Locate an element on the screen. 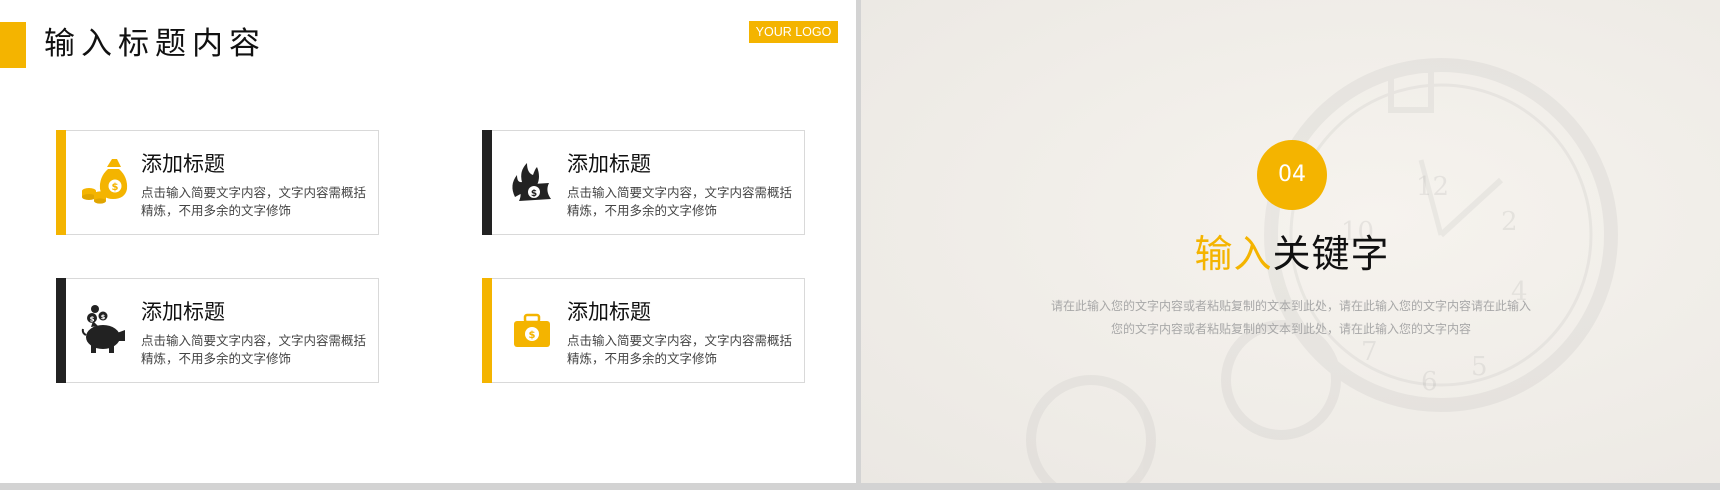  svg-text: 7 is located at coordinates (1369, 352).